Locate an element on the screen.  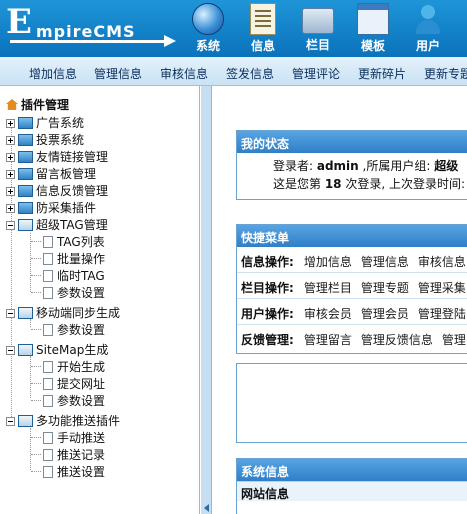
subnav-sign-info: 签发信息 is located at coordinates (250, 73).